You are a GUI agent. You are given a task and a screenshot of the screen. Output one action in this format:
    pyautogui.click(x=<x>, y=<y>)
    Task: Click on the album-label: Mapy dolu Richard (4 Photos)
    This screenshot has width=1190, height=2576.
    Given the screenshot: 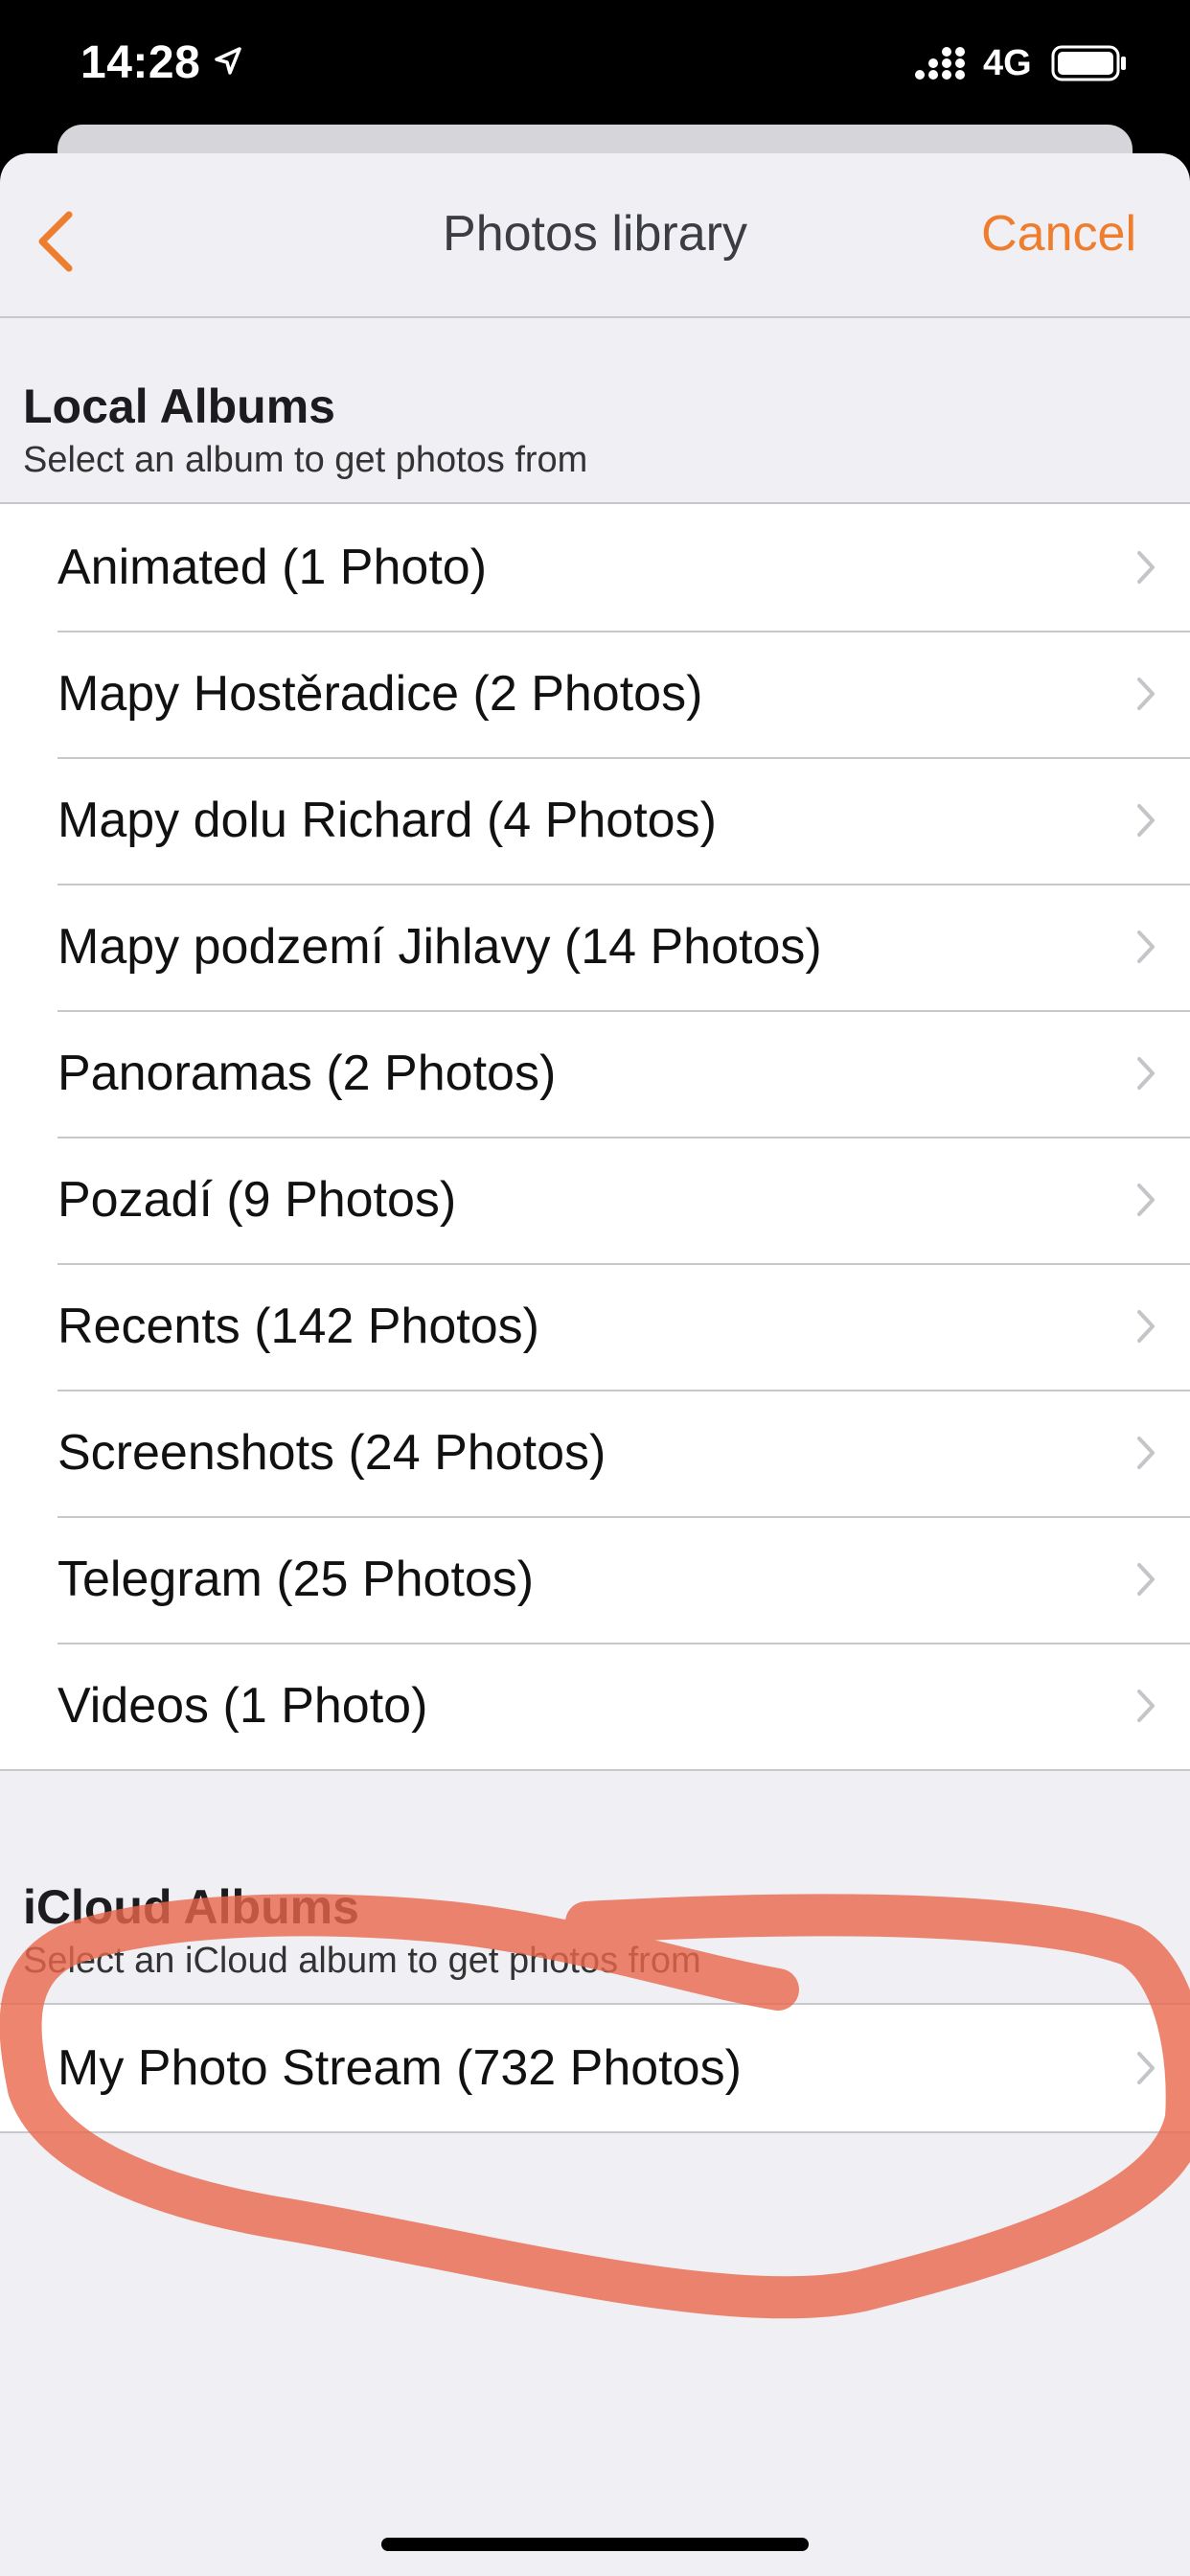 What is the action you would take?
    pyautogui.click(x=387, y=820)
    